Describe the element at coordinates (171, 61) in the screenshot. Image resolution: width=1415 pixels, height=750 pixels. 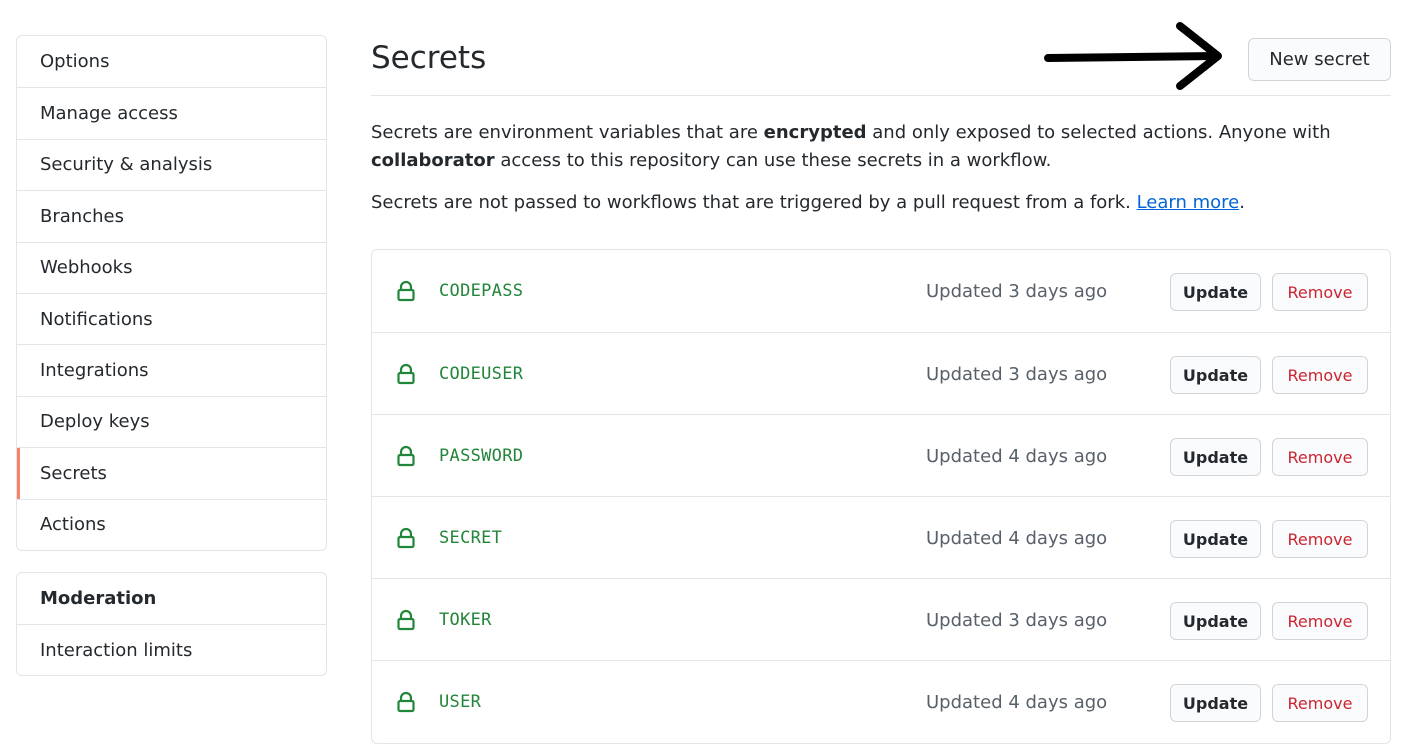
I see `sidebar-item-options: Options` at that location.